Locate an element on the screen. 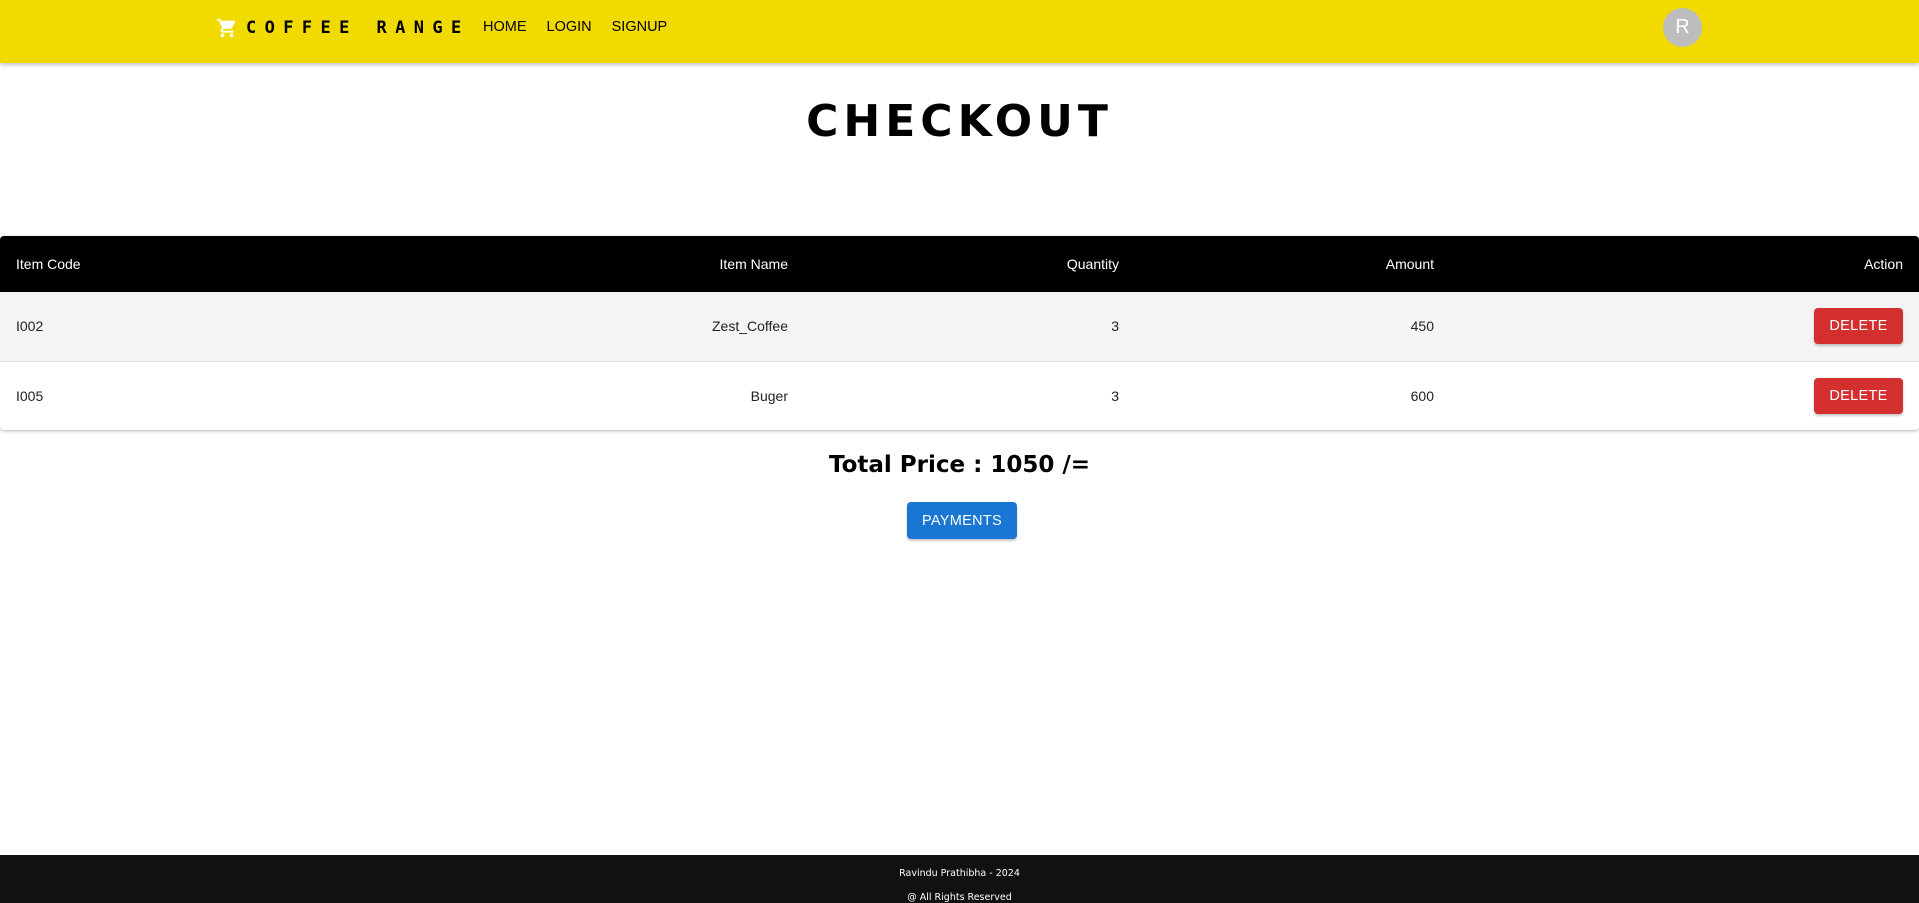  column-header-item-name: Item Name is located at coordinates (632, 264).